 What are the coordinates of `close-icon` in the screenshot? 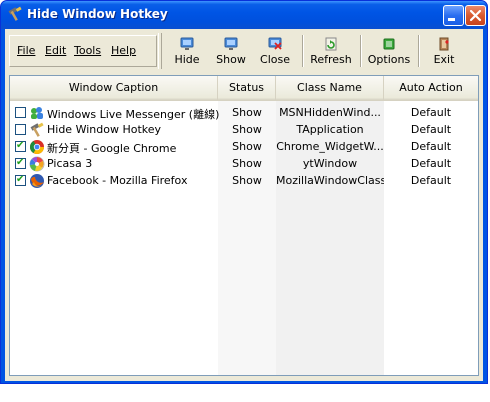 It's located at (475, 15).